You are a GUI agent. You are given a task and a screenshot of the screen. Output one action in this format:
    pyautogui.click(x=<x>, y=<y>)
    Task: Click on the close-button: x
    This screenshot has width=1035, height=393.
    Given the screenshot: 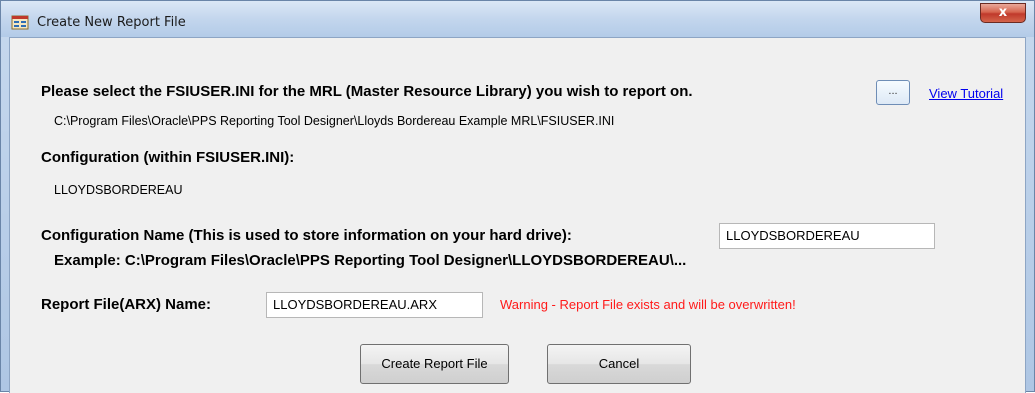 What is the action you would take?
    pyautogui.click(x=1003, y=13)
    